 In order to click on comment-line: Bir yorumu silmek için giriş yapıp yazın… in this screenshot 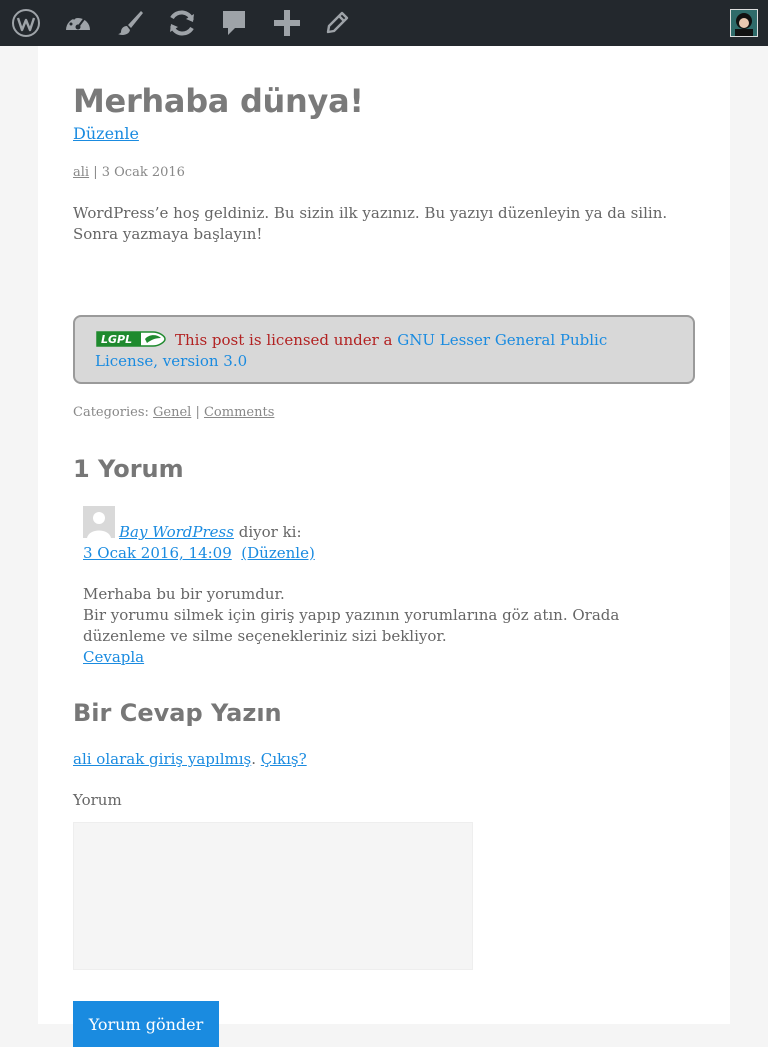, I will do `click(351, 625)`.